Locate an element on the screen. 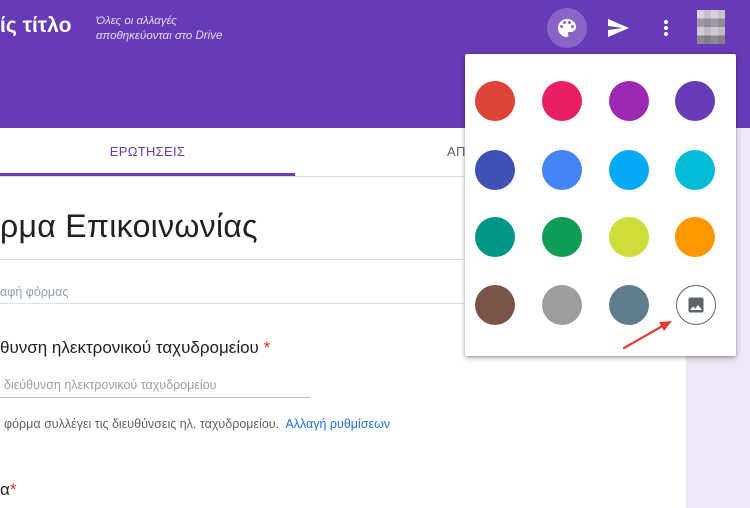  save-status: Όλες οι αλλαγές αποθηκεύονται στο Drive is located at coordinates (159, 29).